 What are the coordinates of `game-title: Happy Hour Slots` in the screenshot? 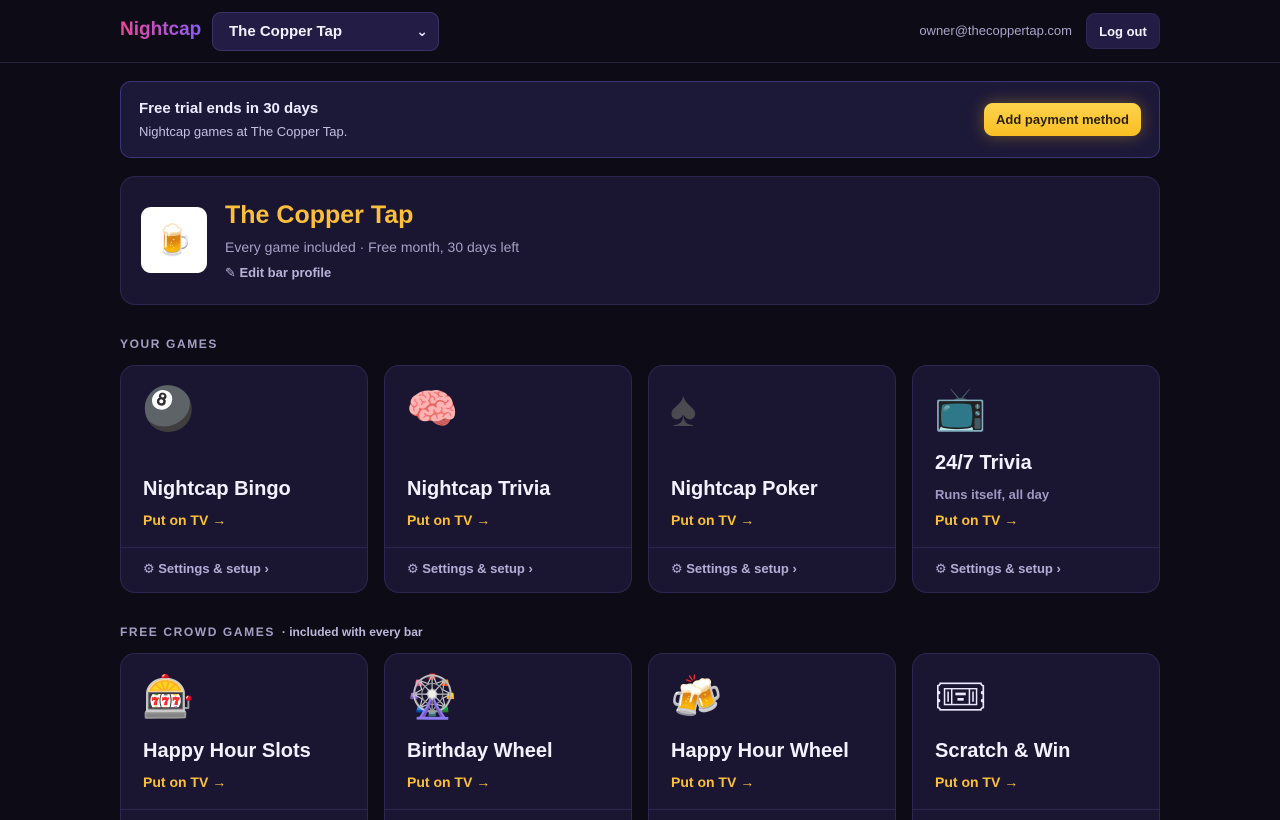 It's located at (227, 751).